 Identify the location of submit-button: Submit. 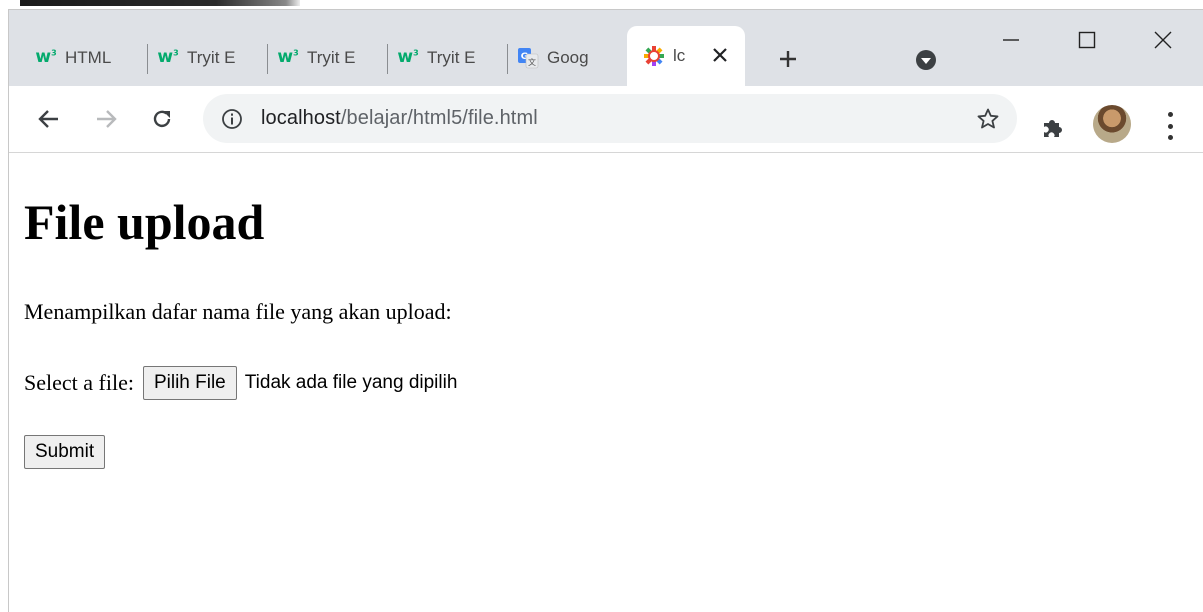
(65, 452).